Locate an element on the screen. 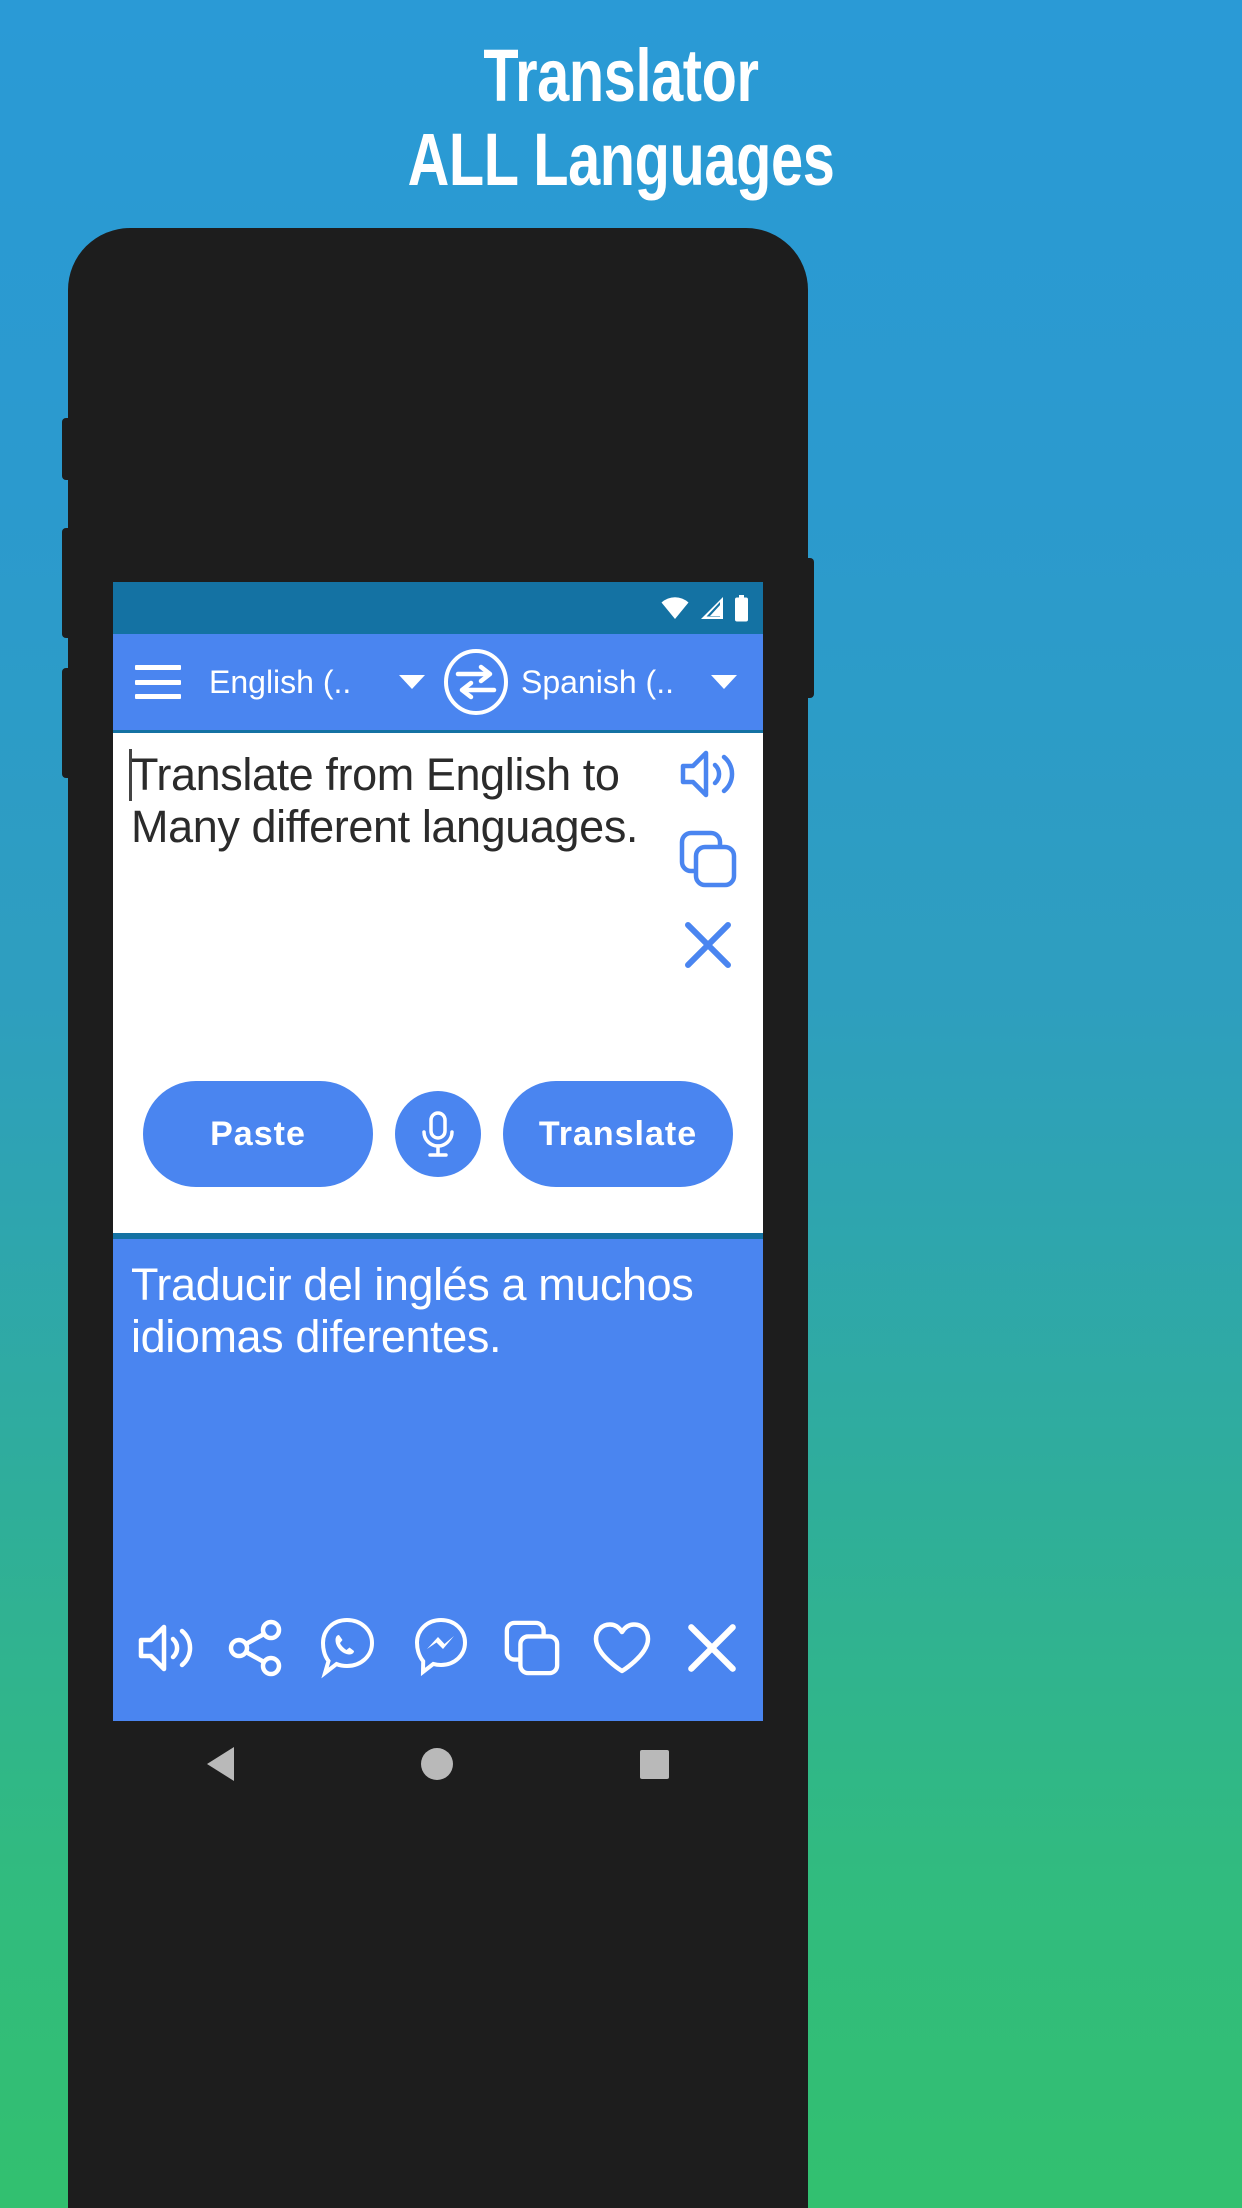 The width and height of the screenshot is (1242, 2208). clear-output-icon is located at coordinates (712, 1648).